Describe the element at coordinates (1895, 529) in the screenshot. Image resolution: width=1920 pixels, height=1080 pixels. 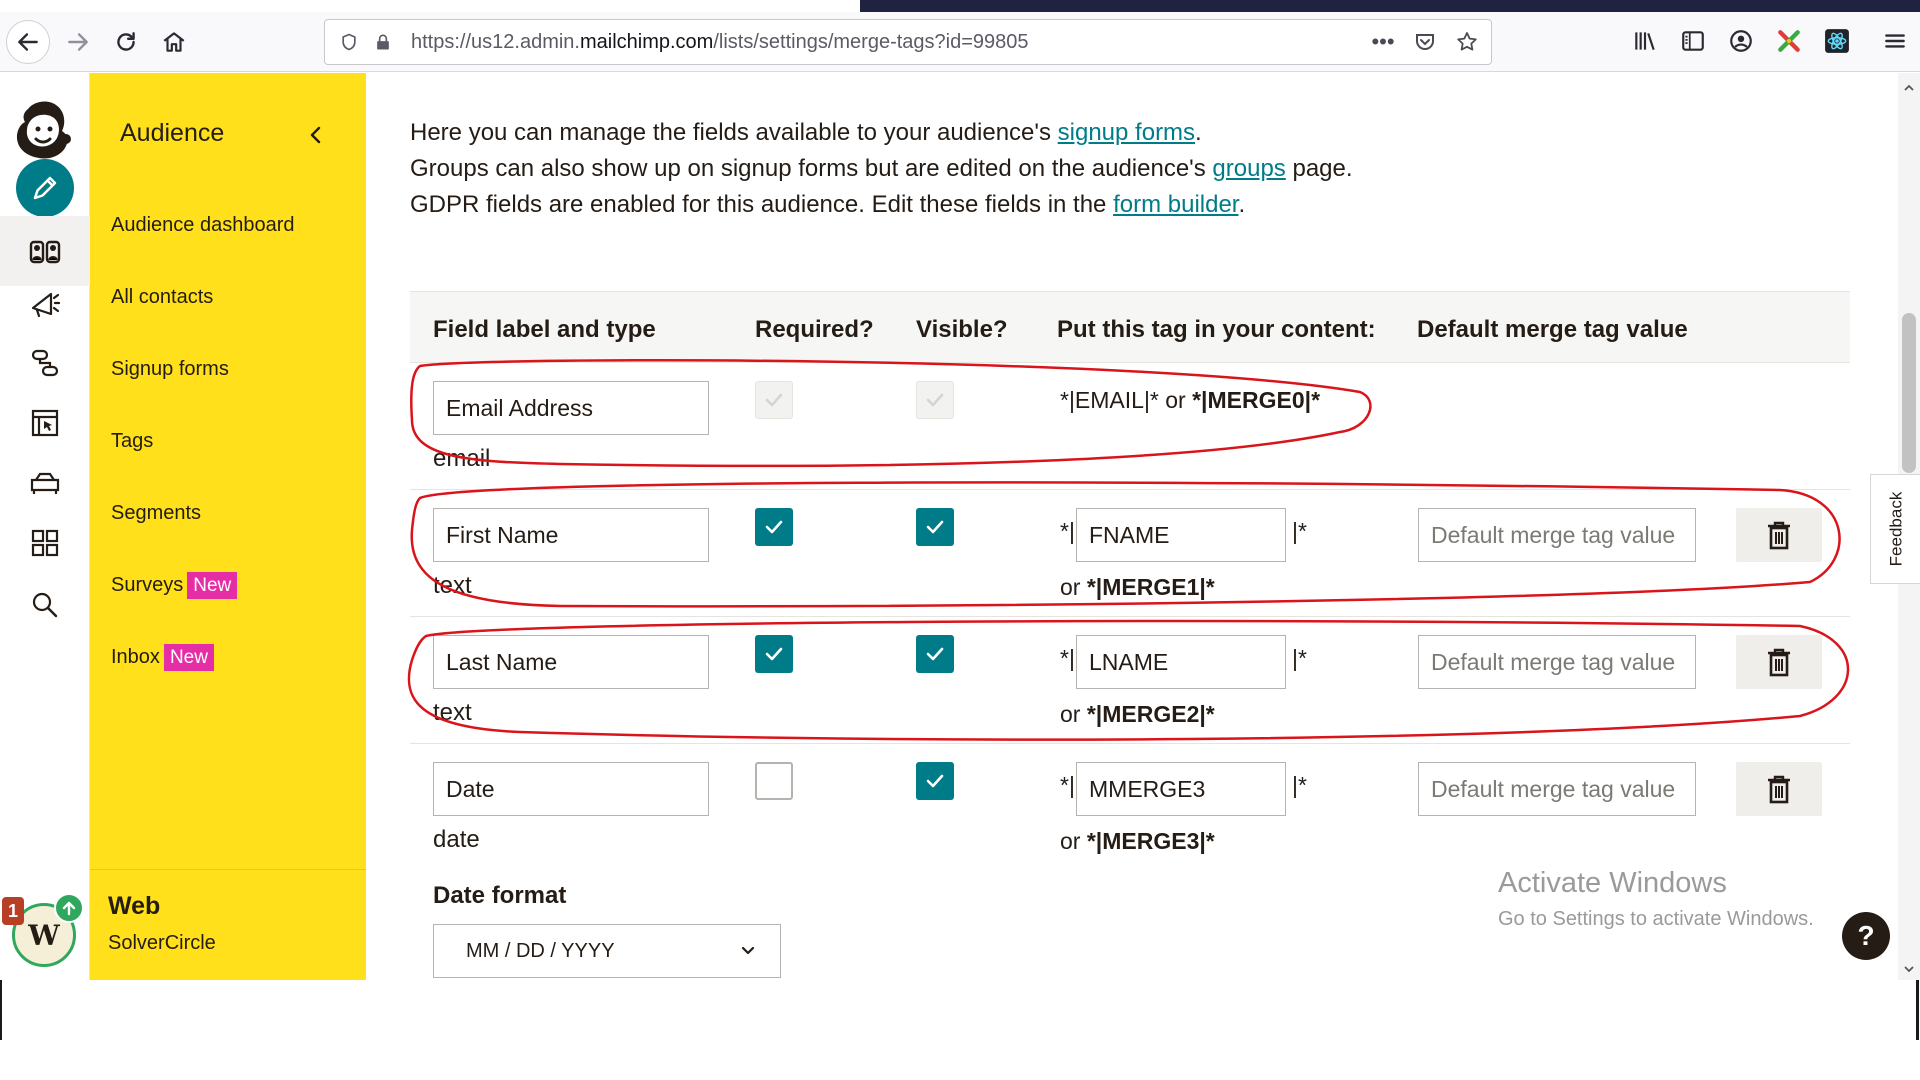
I see `feedback-tab: Feedback` at that location.